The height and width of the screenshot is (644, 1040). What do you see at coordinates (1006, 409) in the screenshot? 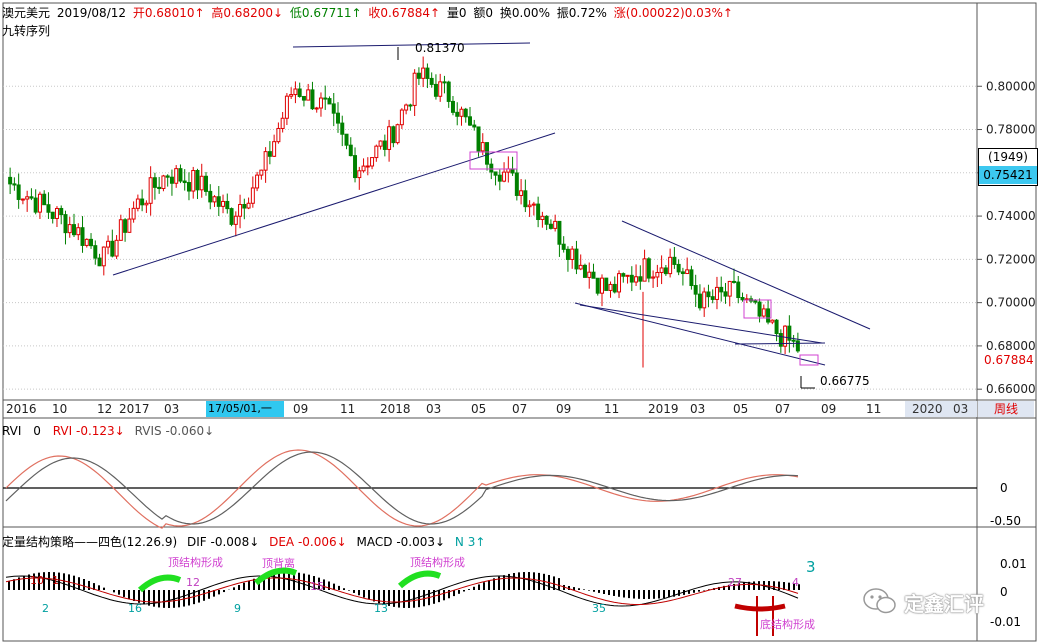
I see `period-selector: 周线` at bounding box center [1006, 409].